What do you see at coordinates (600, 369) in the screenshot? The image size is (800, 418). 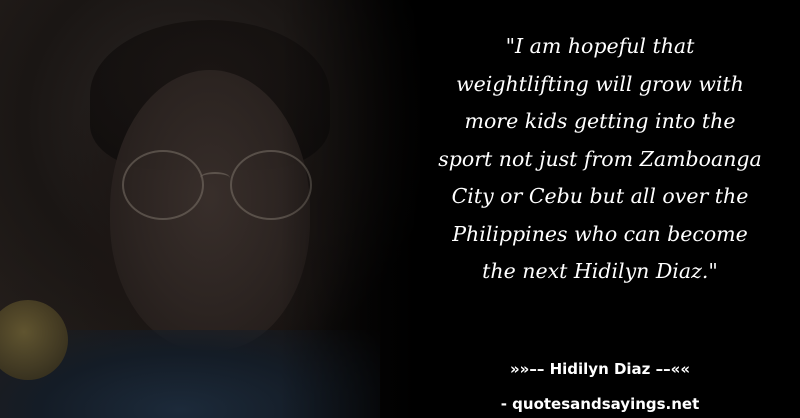 I see `quote-author: »»–– Hidilyn Diaz ––««` at bounding box center [600, 369].